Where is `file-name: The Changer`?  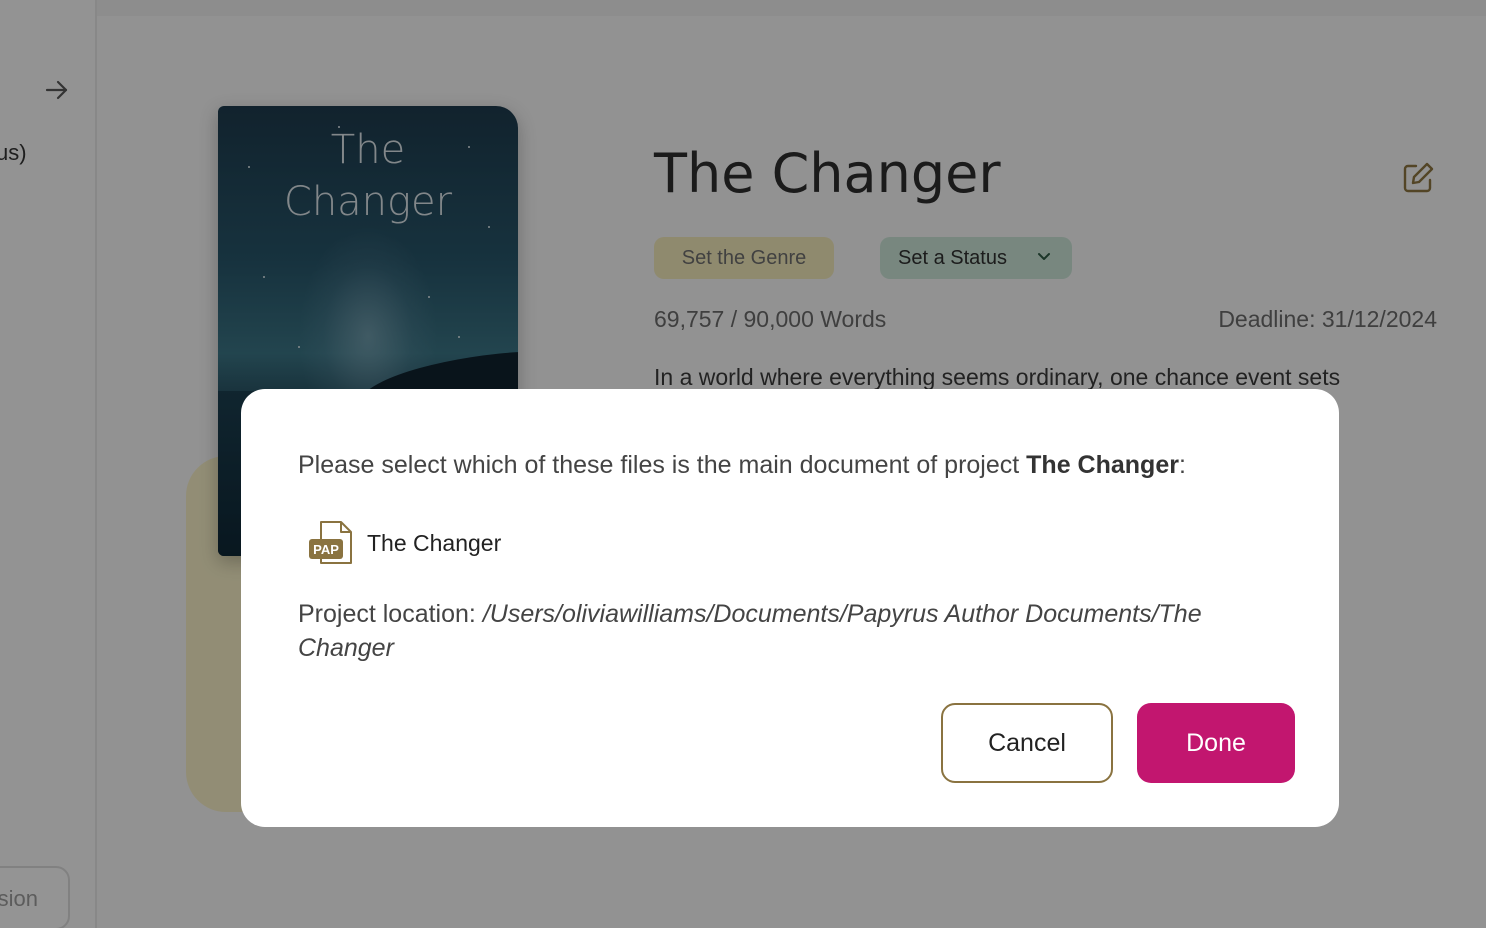
file-name: The Changer is located at coordinates (434, 542).